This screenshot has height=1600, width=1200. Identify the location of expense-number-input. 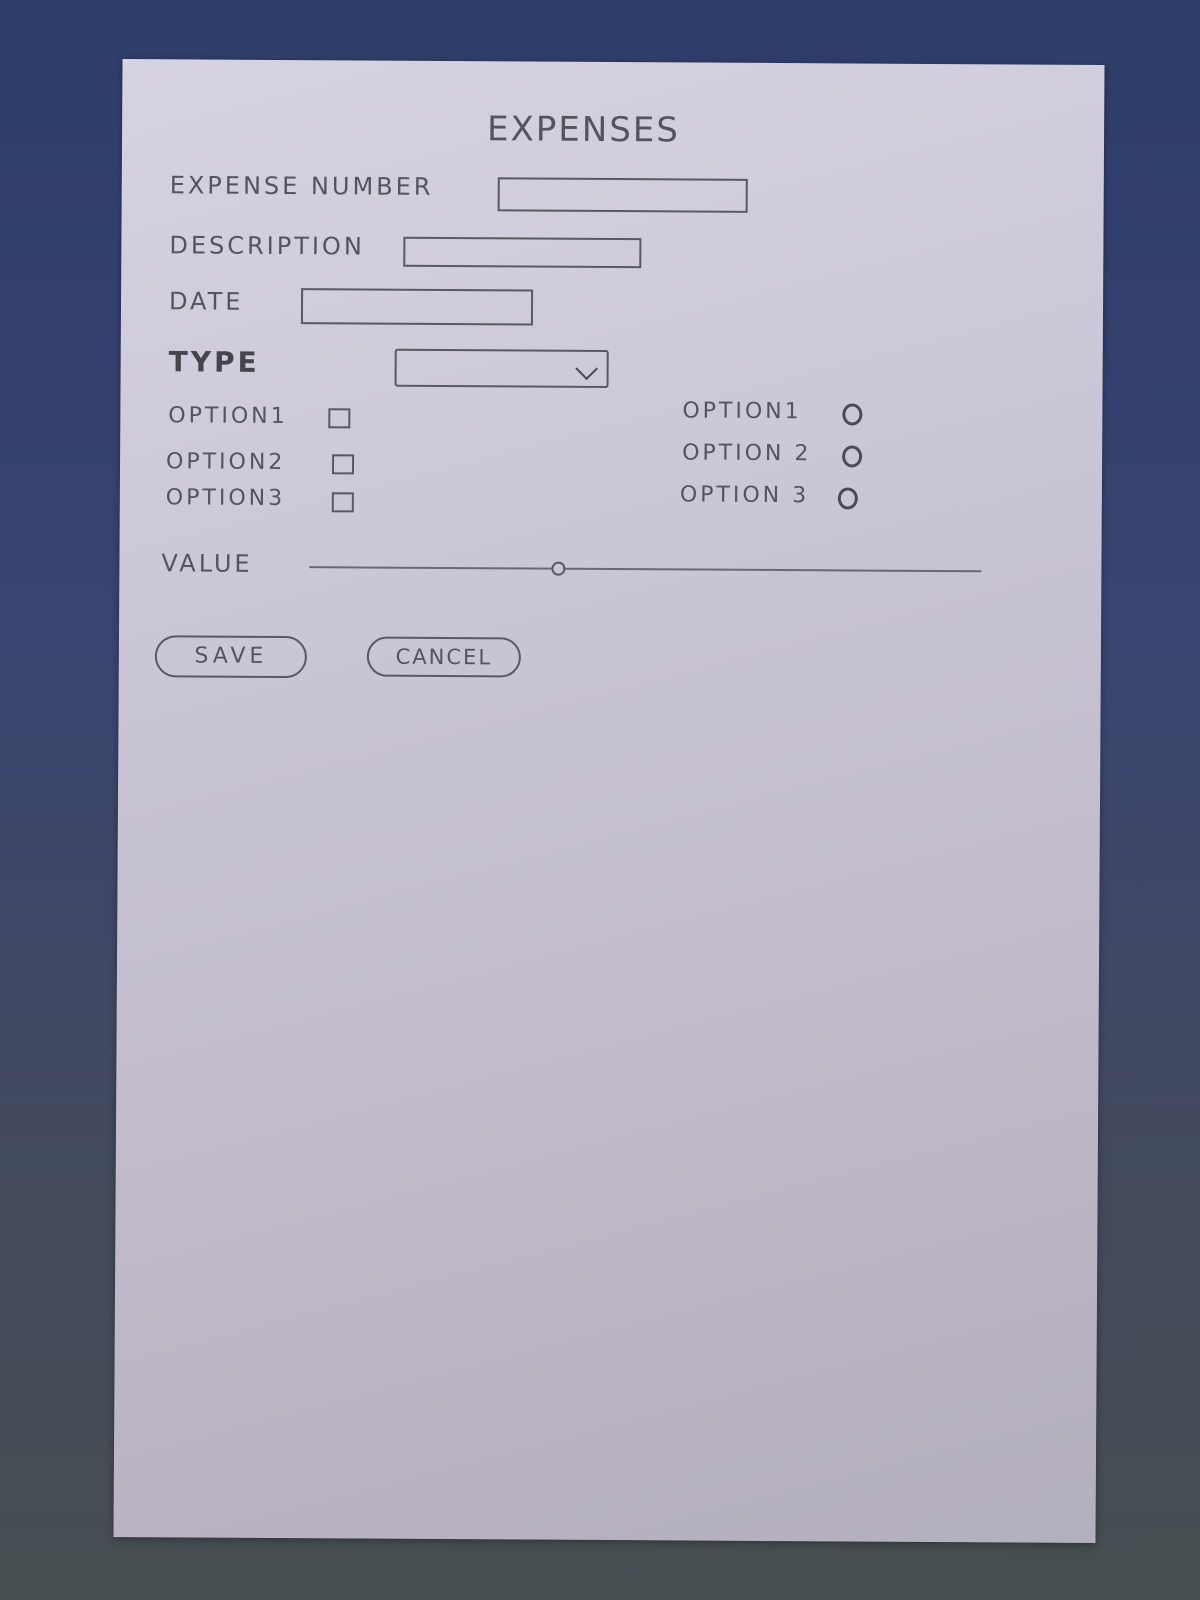
(622, 195).